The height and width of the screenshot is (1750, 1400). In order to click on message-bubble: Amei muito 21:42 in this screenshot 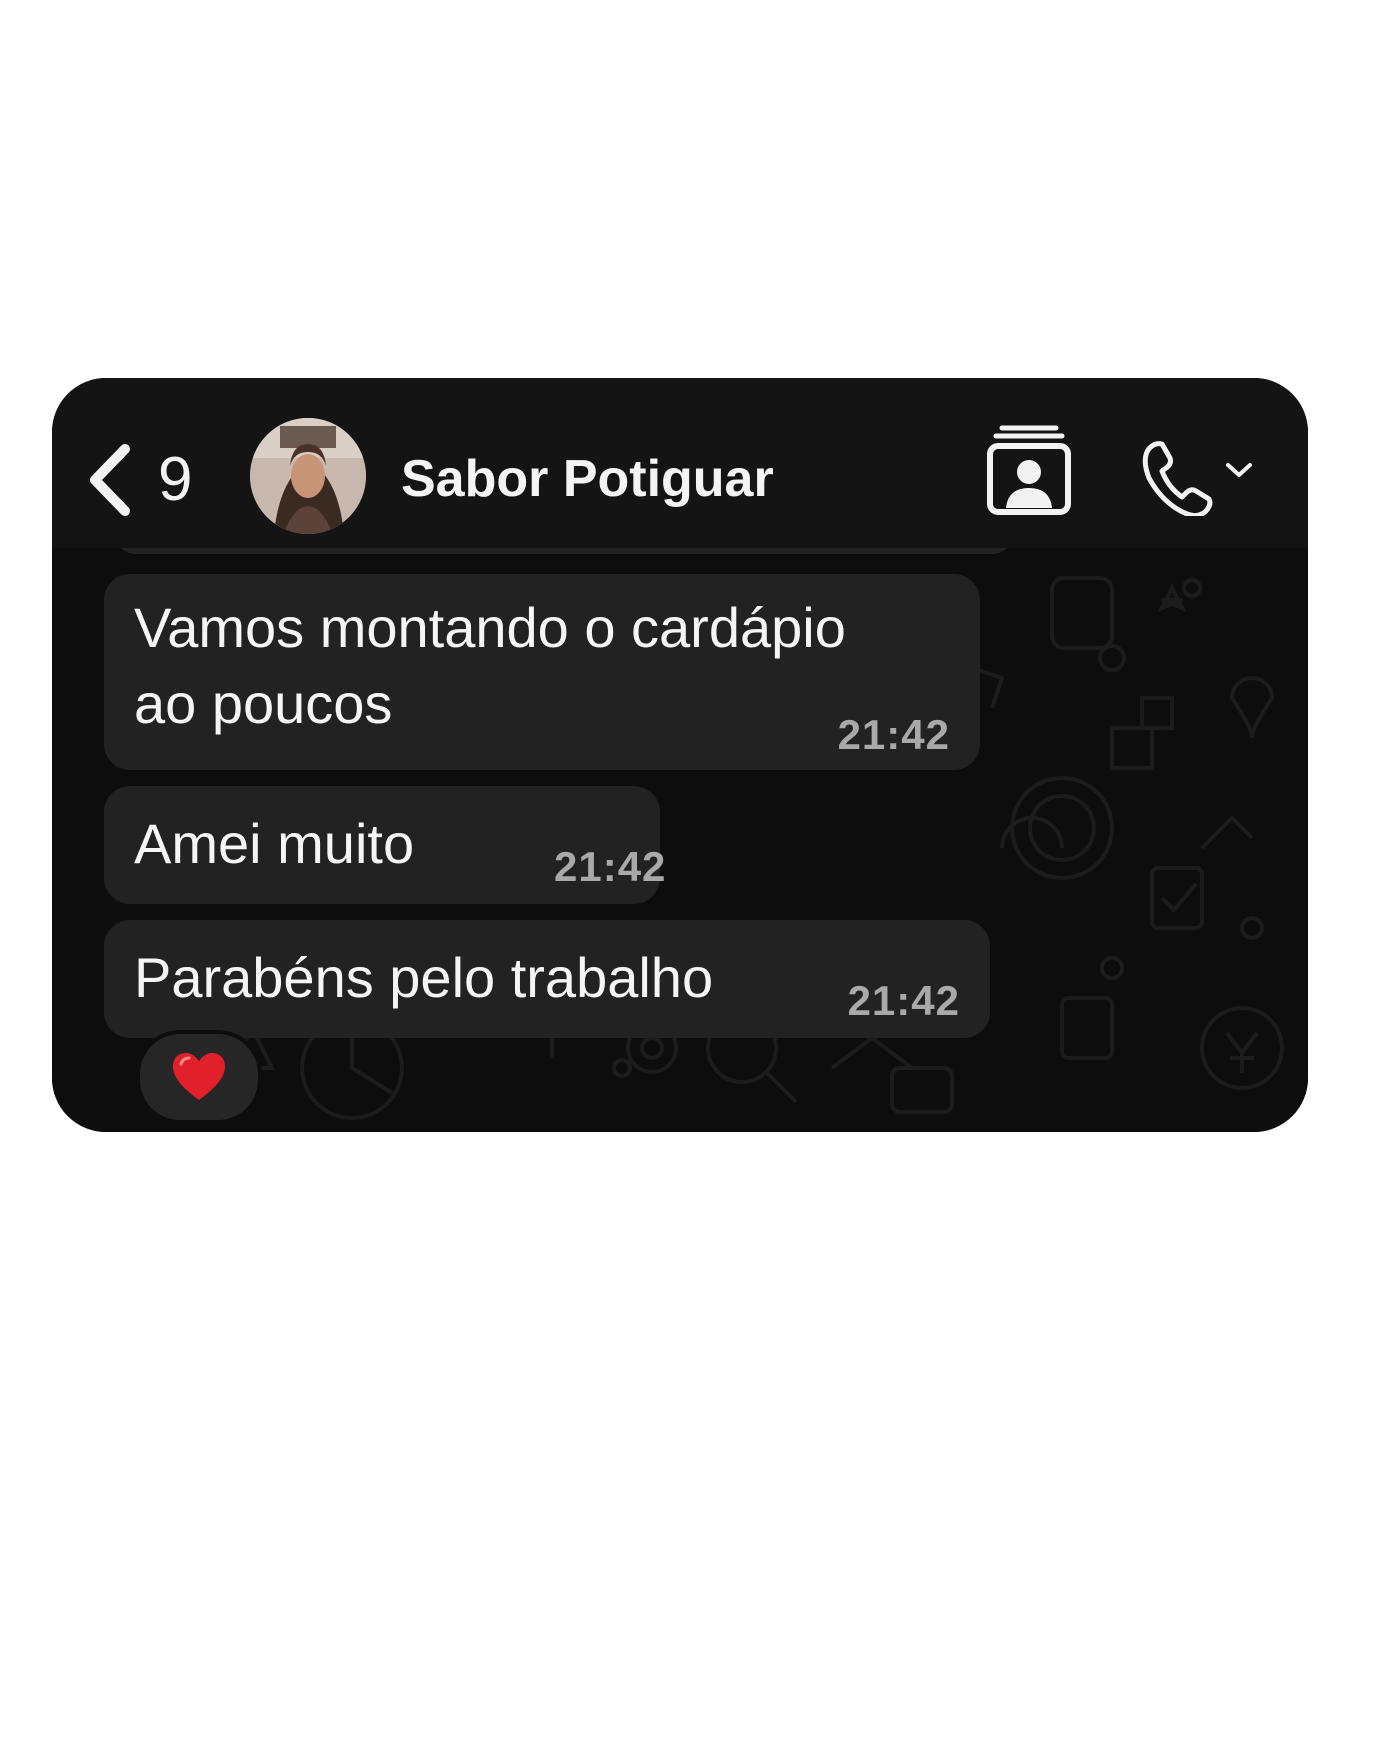, I will do `click(384, 845)`.